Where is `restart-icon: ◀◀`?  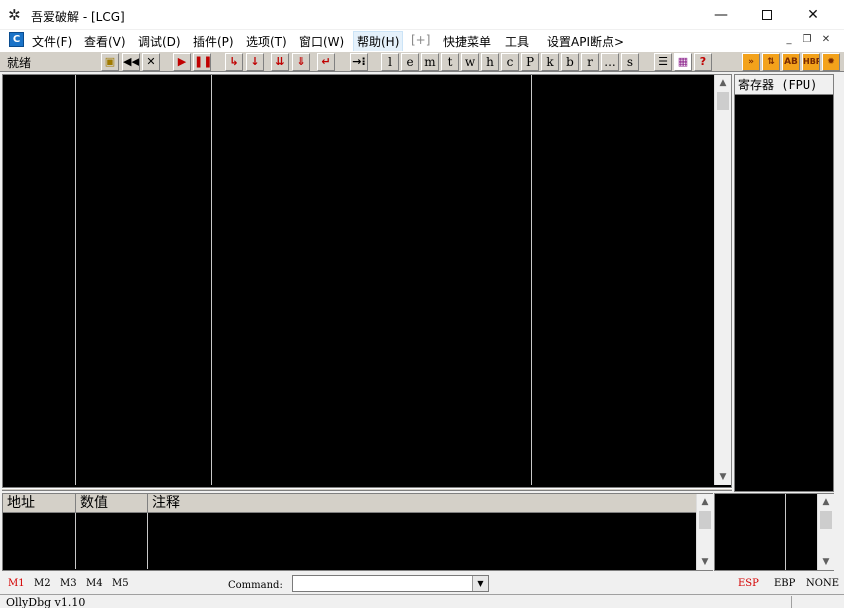
restart-icon: ◀◀ is located at coordinates (131, 62).